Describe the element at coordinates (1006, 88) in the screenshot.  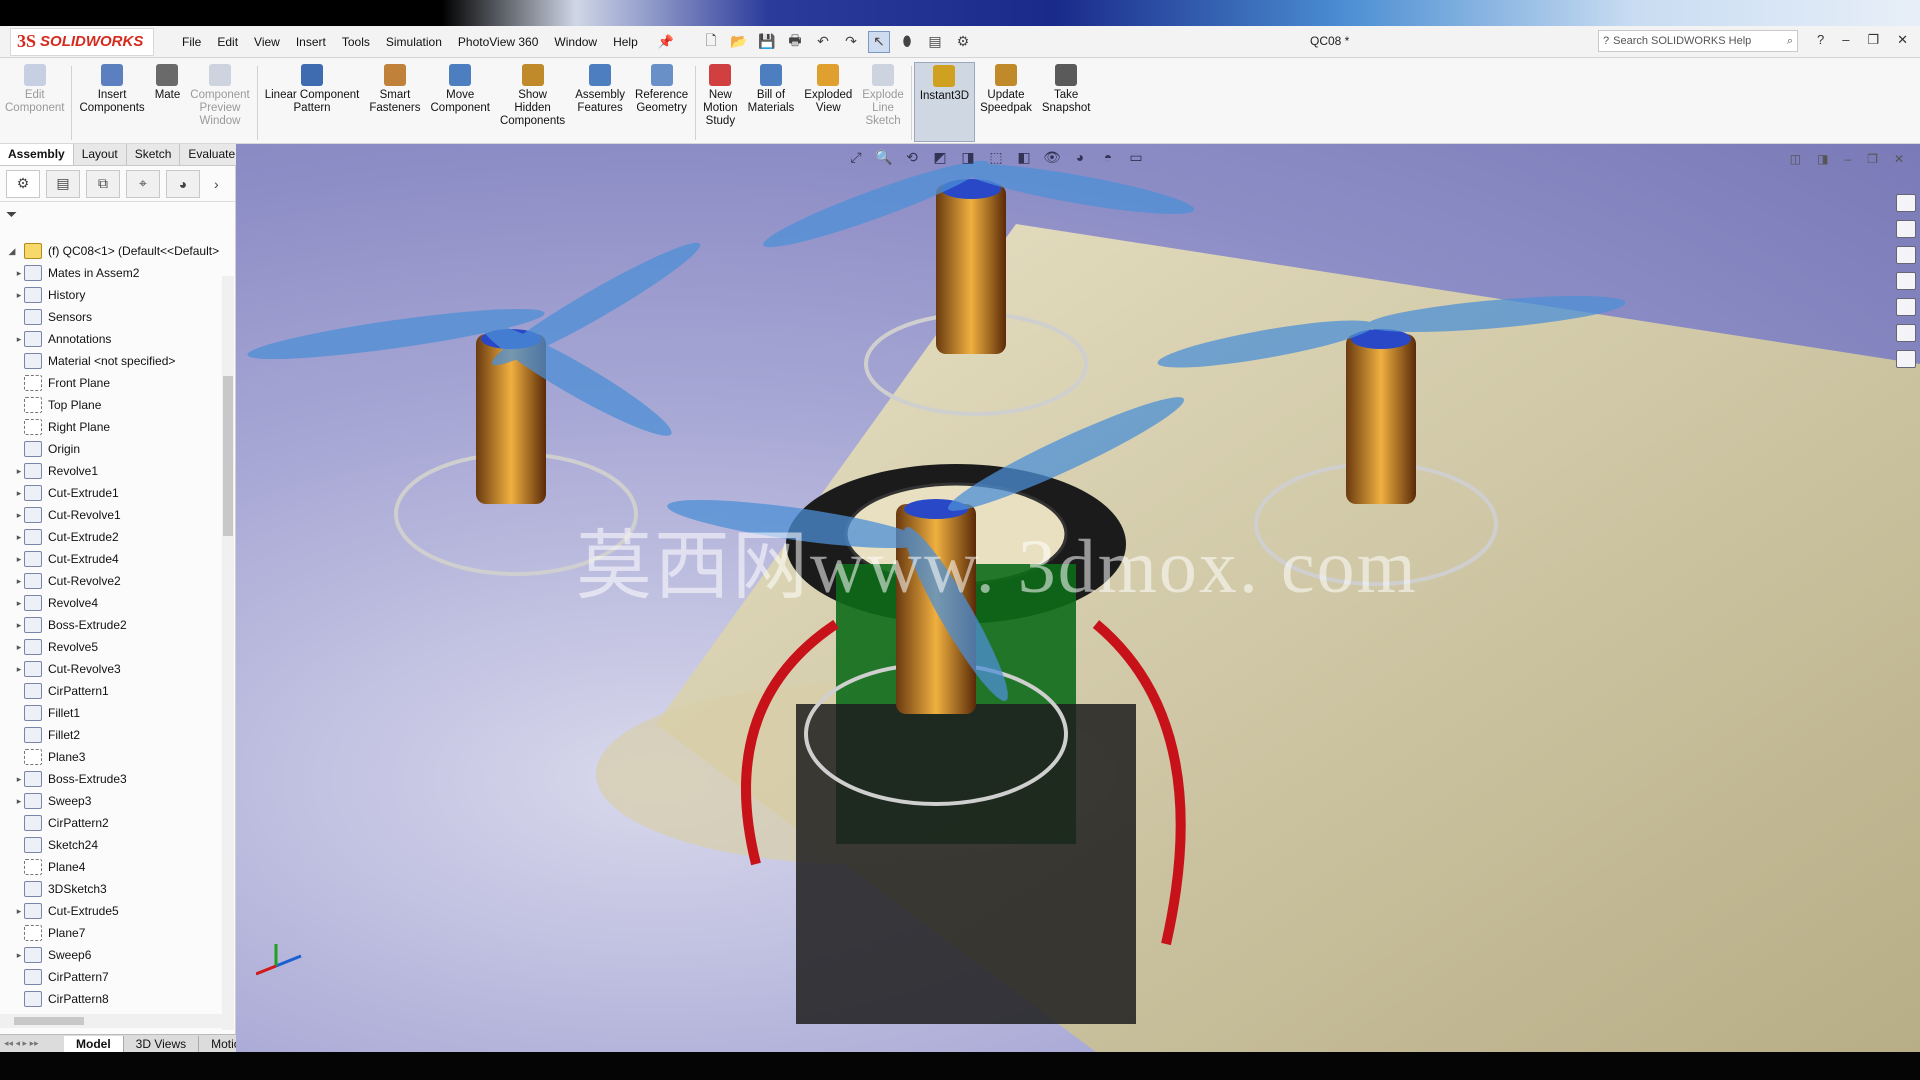
I see `update-speedpak-button: Update Speedpak` at that location.